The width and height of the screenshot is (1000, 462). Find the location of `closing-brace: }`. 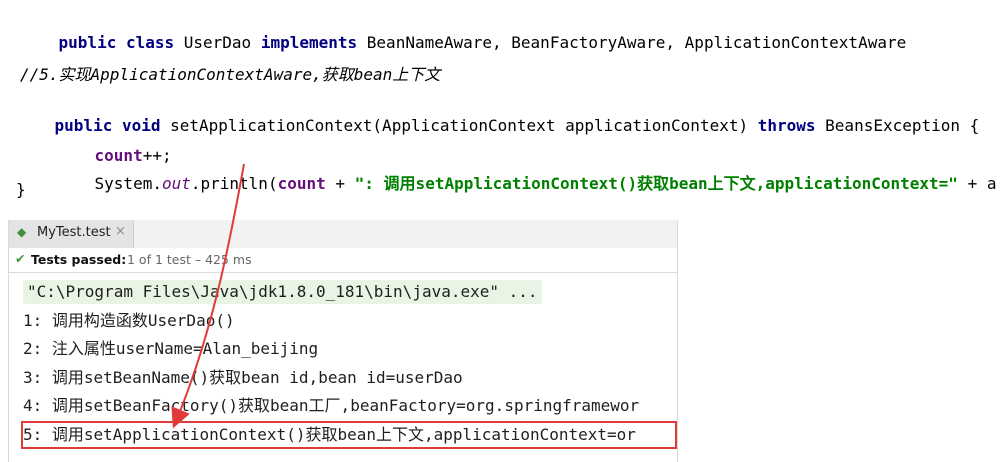

closing-brace: } is located at coordinates (21, 189).